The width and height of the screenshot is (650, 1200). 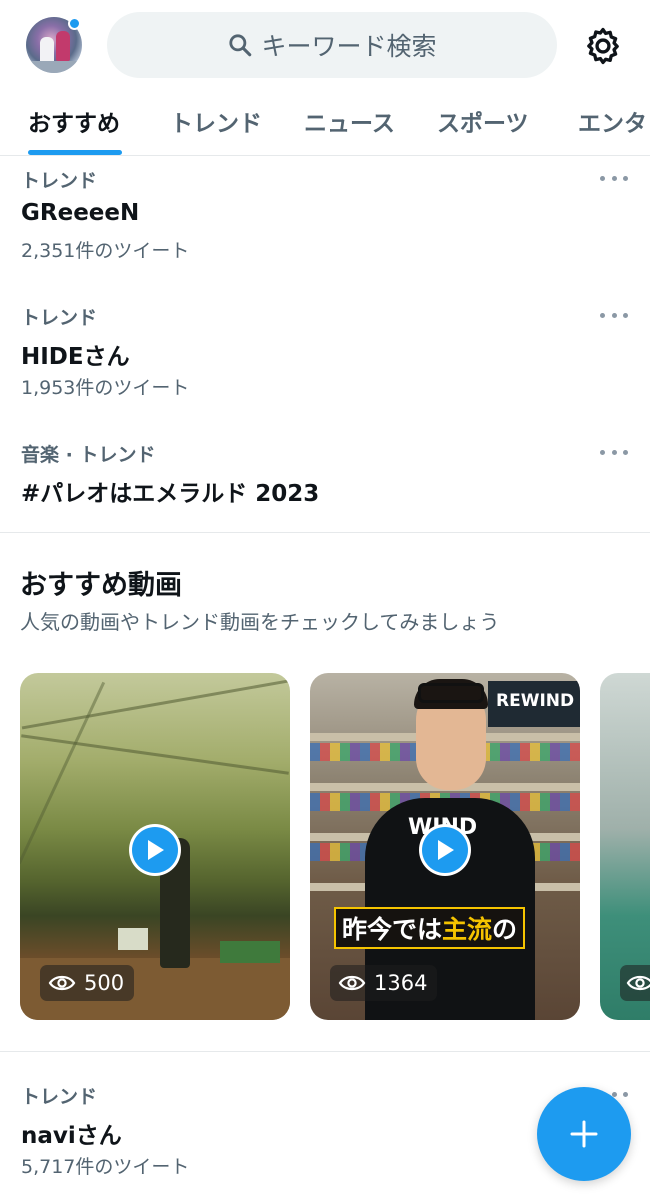 I want to click on video-card, so click(x=625, y=846).